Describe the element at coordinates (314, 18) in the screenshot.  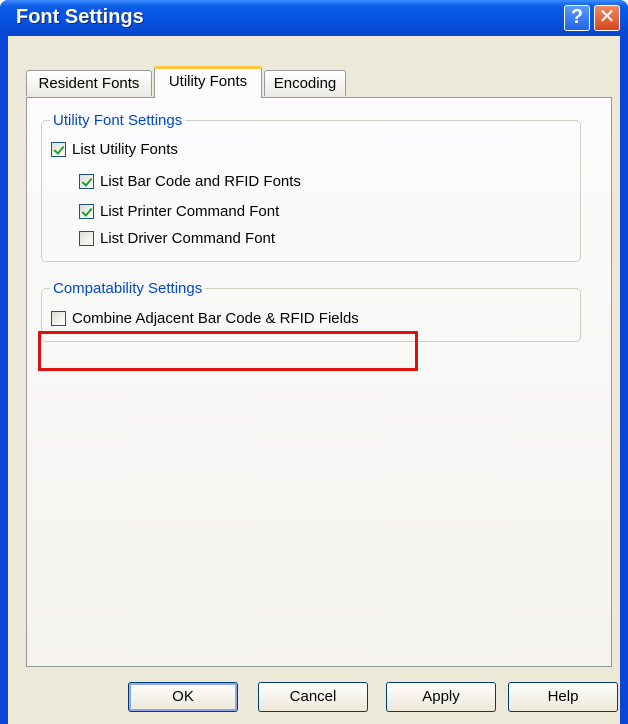
I see `title-bar: Font Settings ? ✕` at that location.